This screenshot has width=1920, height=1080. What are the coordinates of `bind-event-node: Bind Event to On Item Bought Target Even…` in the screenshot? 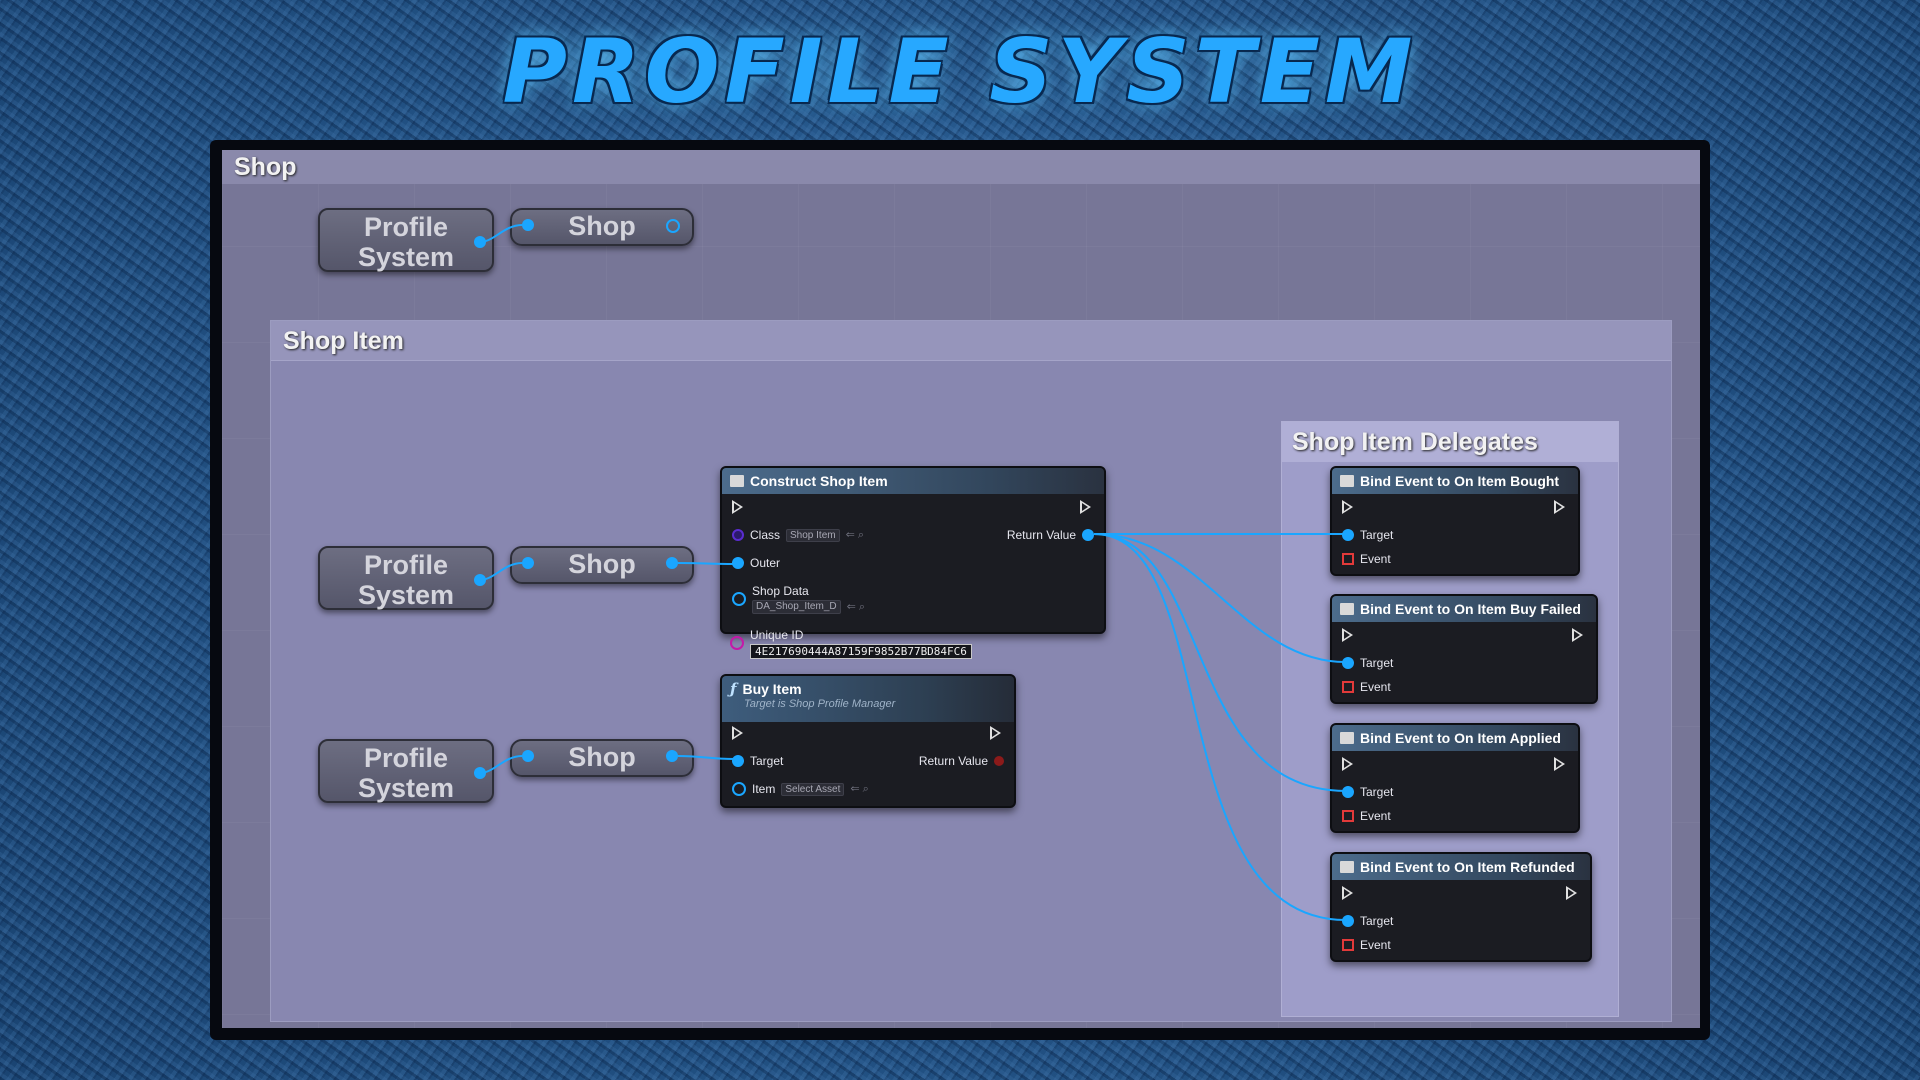 It's located at (1455, 521).